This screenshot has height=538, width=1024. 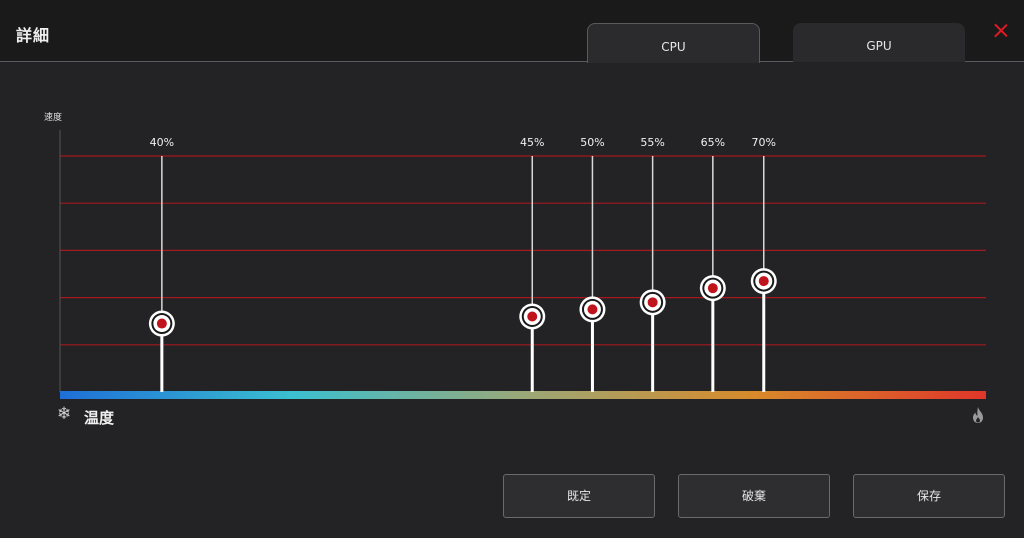 What do you see at coordinates (162, 142) in the screenshot?
I see `point-label: 40%` at bounding box center [162, 142].